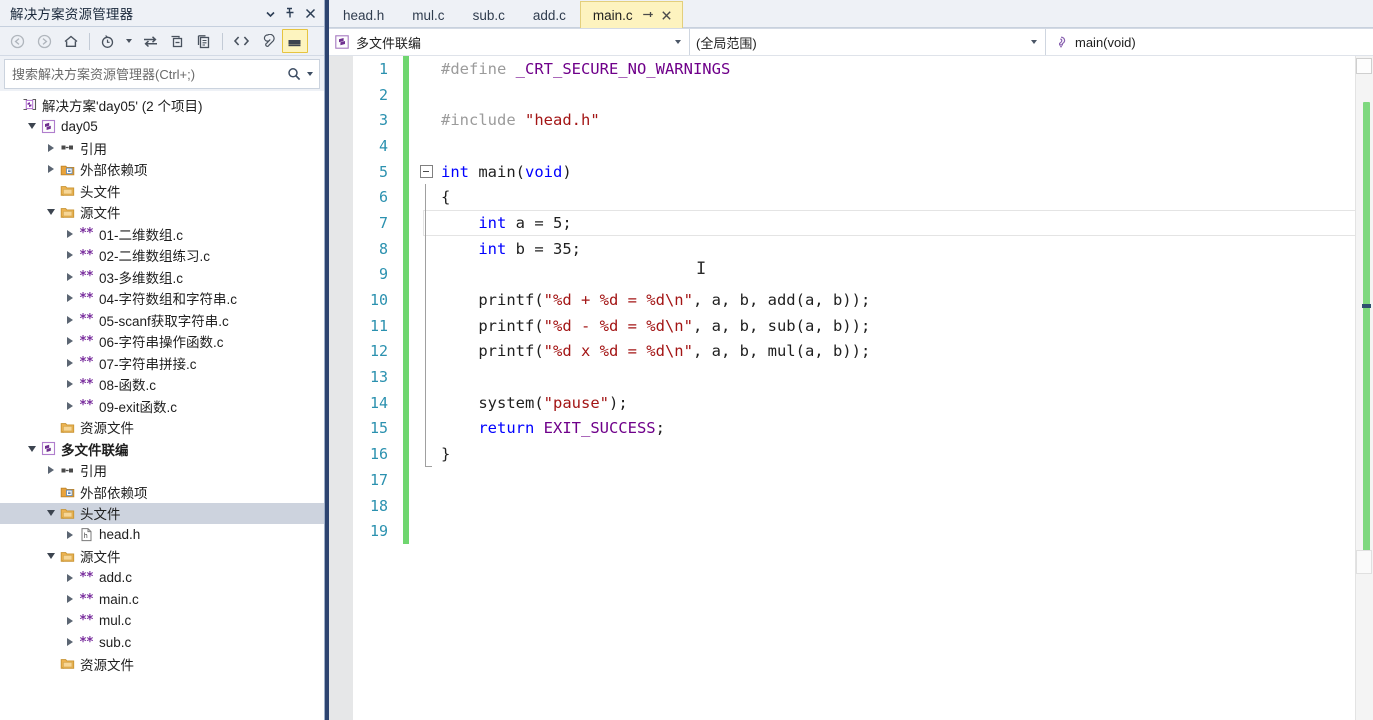  What do you see at coordinates (863, 377) in the screenshot?
I see `code-line: 13` at bounding box center [863, 377].